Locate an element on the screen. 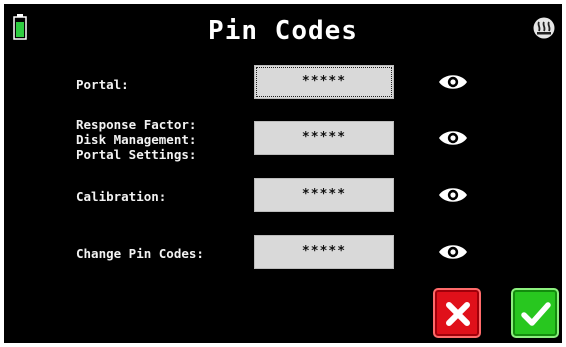 The image size is (566, 347). change-pin-codes-field: ***** is located at coordinates (324, 252).